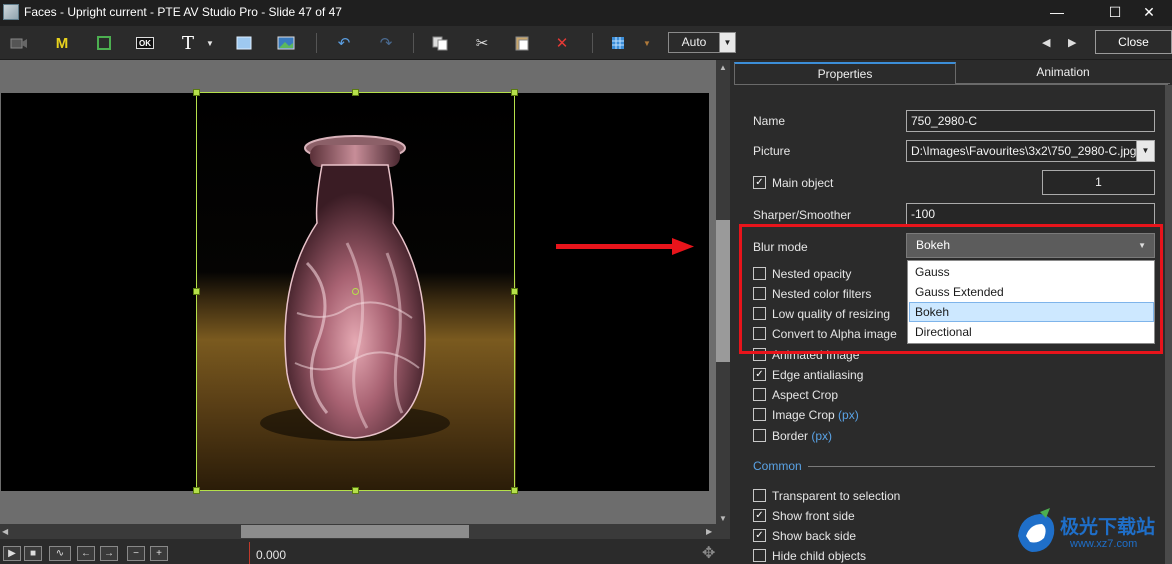  I want to click on scroll-right-icon: ▶, so click(709, 531).